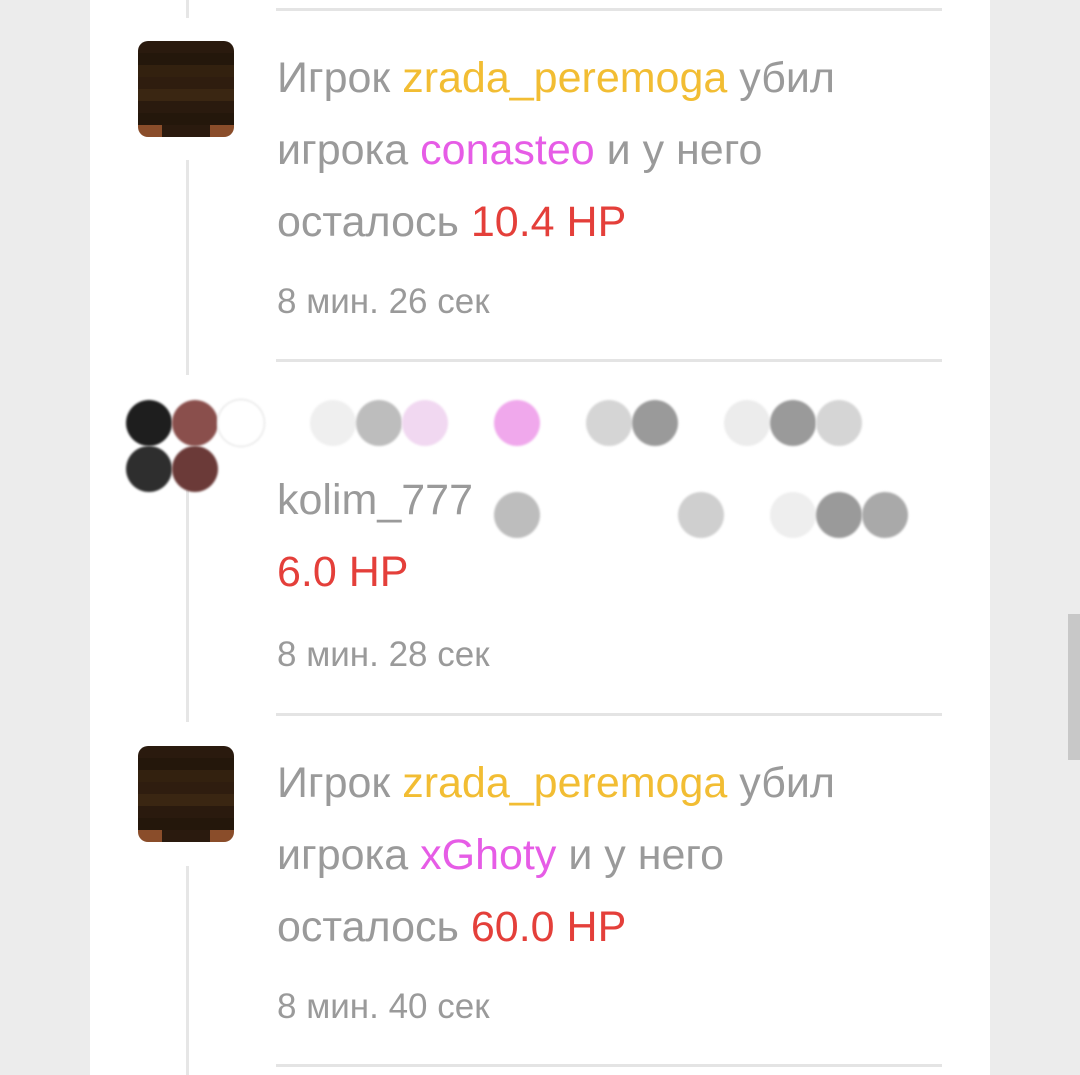 The width and height of the screenshot is (1080, 1075). Describe the element at coordinates (343, 572) in the screenshot. I see `remaining-hp: 6.0 HP` at that location.